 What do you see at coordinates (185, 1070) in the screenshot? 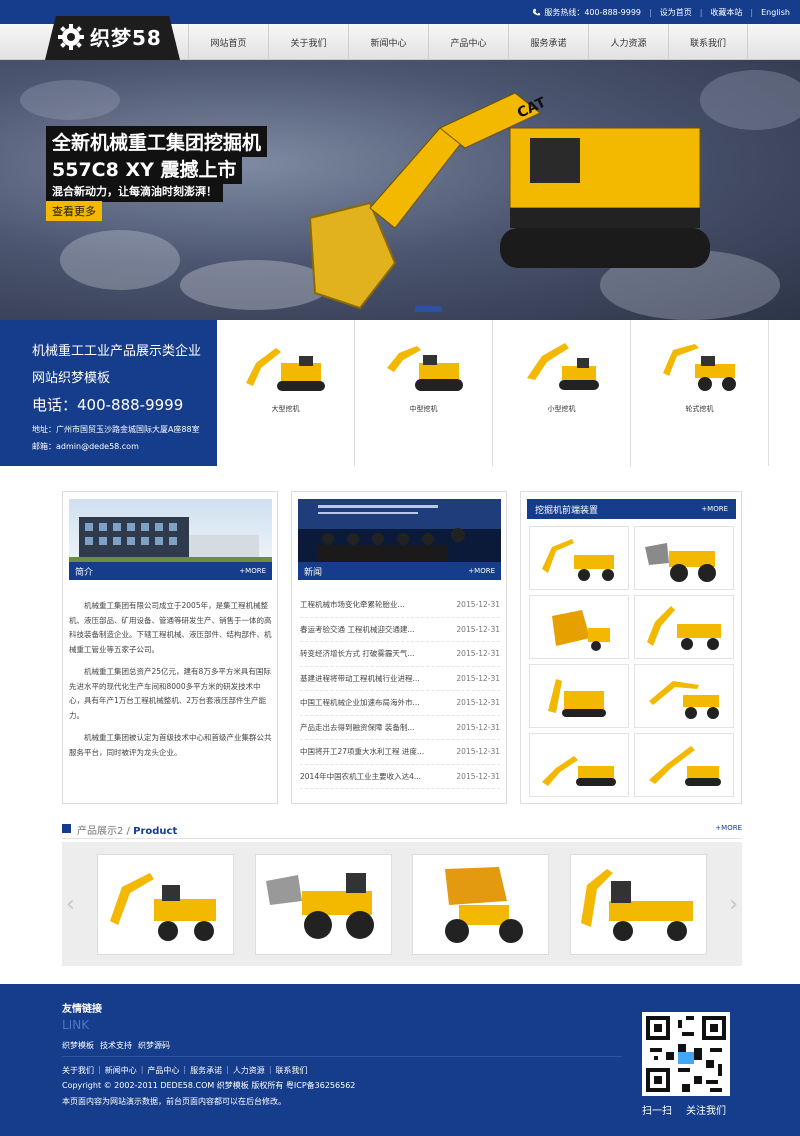
I see `footer-nav: 关于我们 | 新闻中心 | 产品中心 | 服务承诺 | 人力资源 | 联系我们` at bounding box center [185, 1070].